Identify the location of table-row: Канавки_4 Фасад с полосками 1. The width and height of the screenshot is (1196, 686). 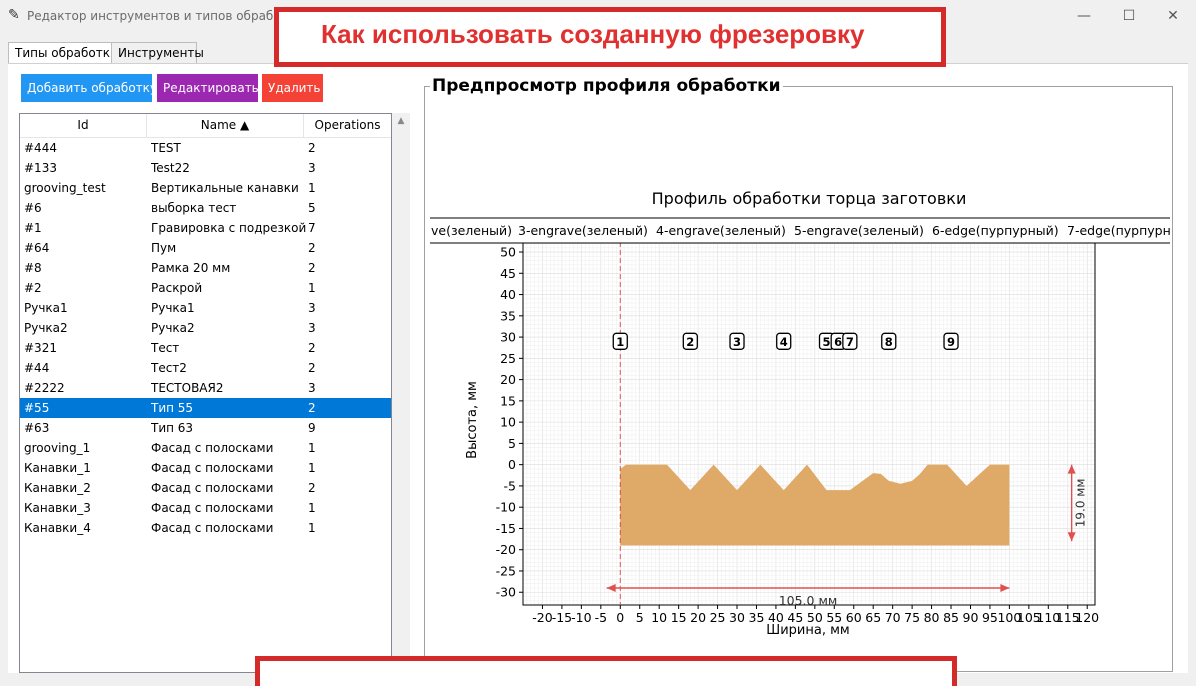
(205, 528).